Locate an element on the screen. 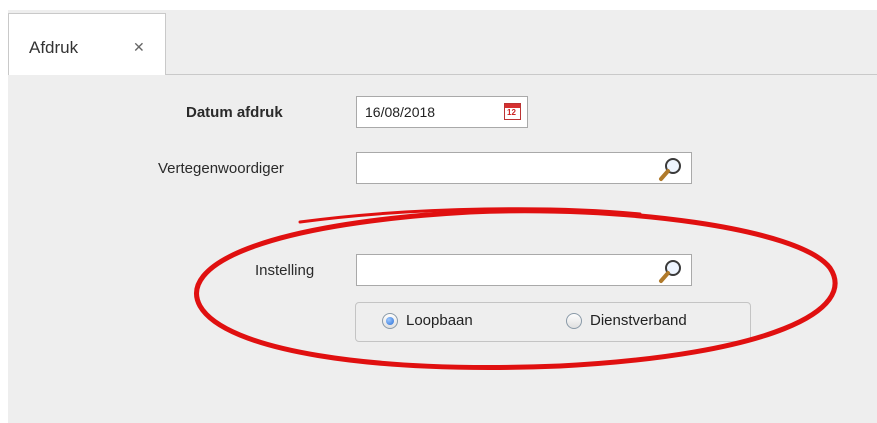 The height and width of the screenshot is (423, 877). calendar-icon: 12 is located at coordinates (512, 111).